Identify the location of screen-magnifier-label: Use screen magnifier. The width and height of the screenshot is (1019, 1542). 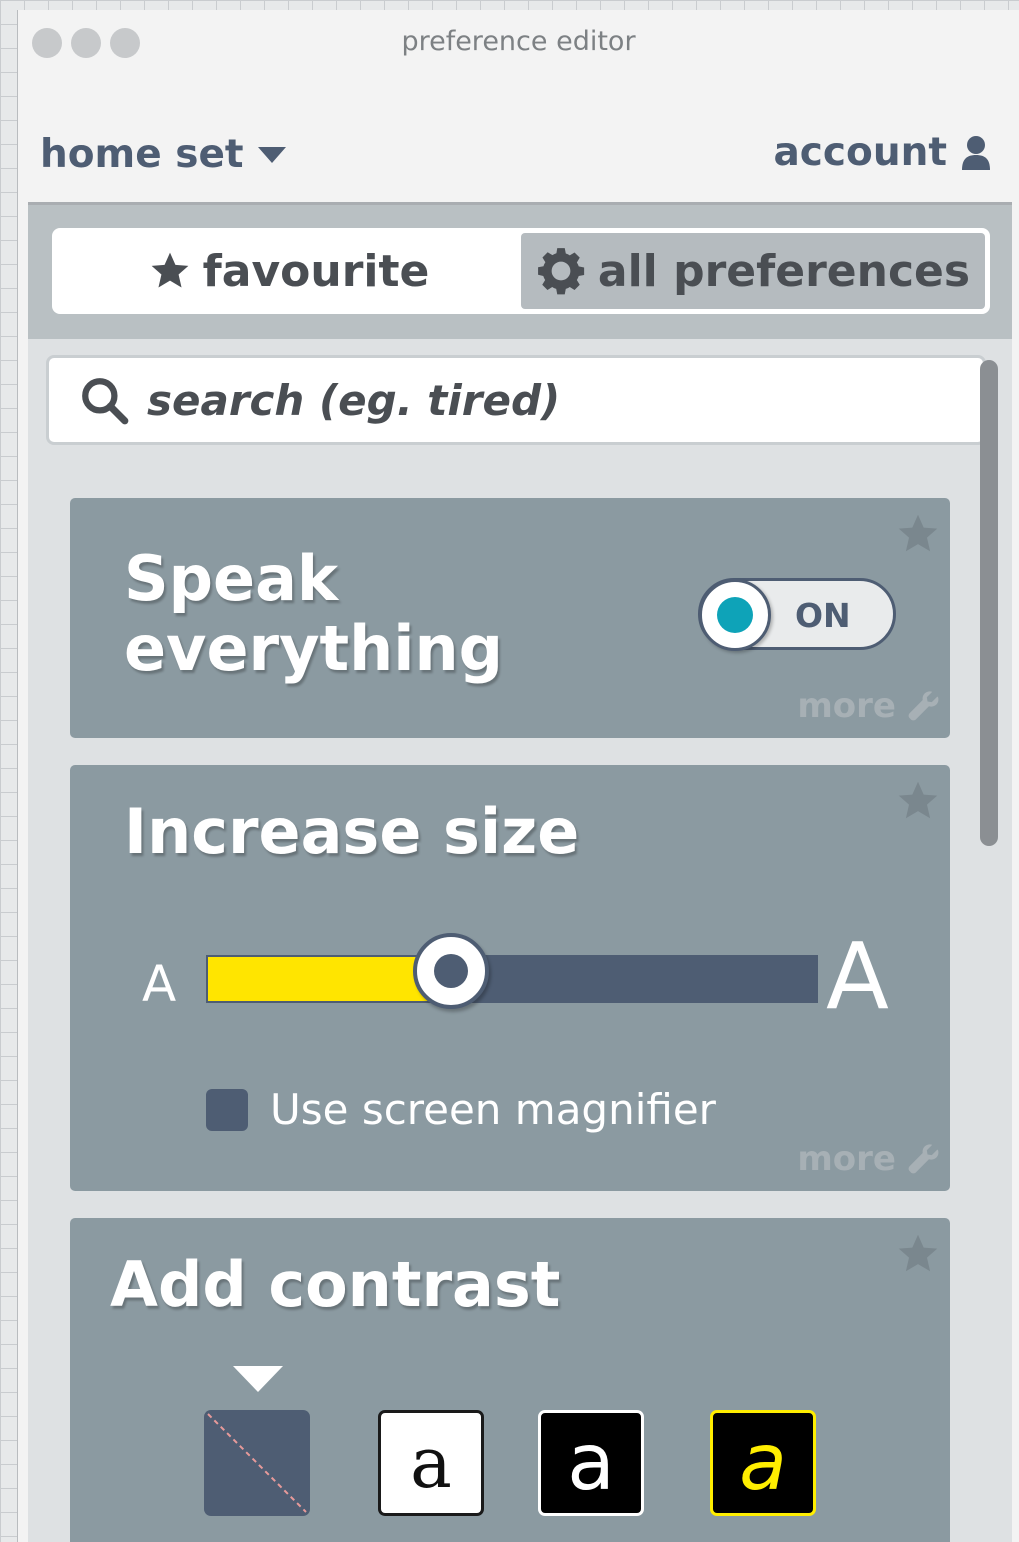
(493, 1109).